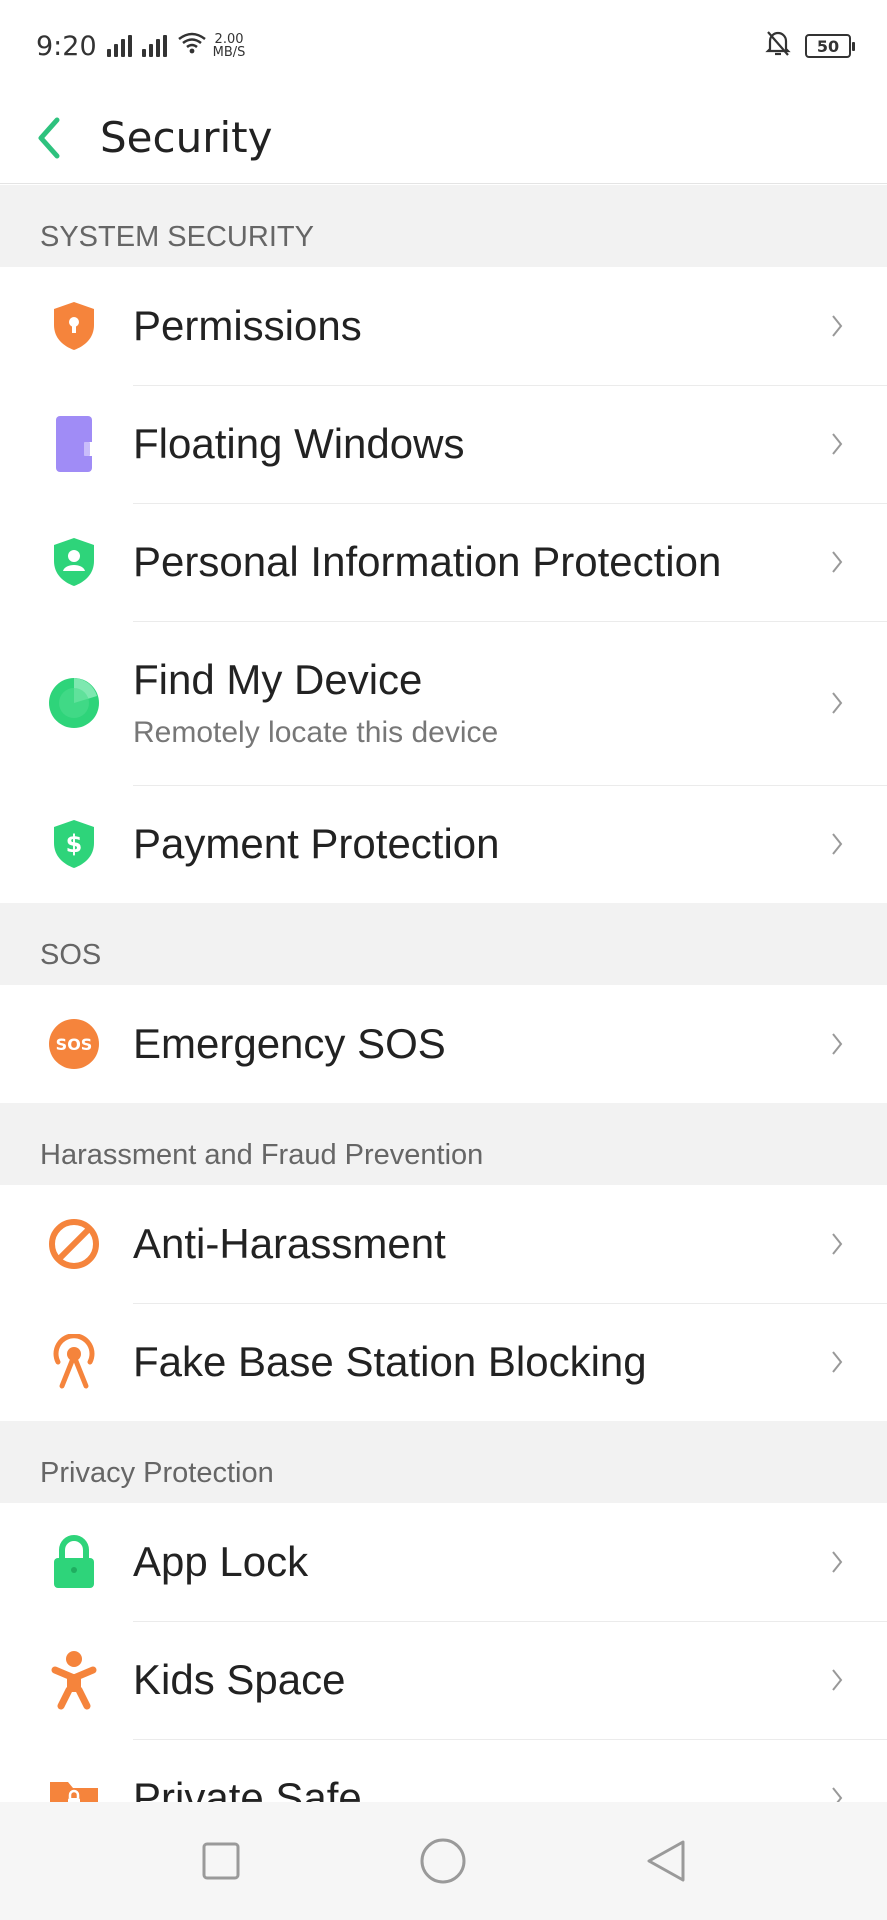  What do you see at coordinates (289, 1243) in the screenshot?
I see `item-label: Anti-Harassment` at bounding box center [289, 1243].